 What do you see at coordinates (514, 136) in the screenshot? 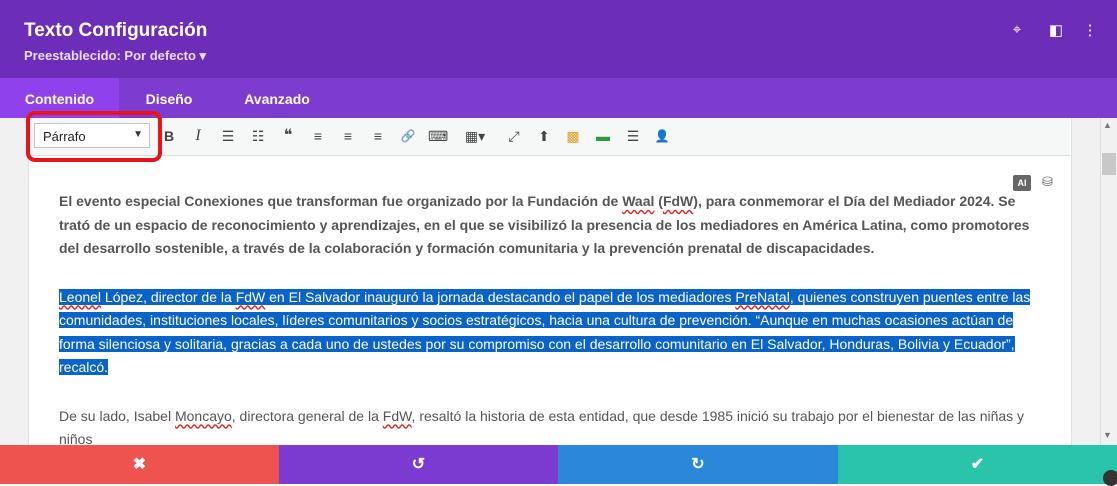
I see `fullscreen-icon: ⤢` at bounding box center [514, 136].